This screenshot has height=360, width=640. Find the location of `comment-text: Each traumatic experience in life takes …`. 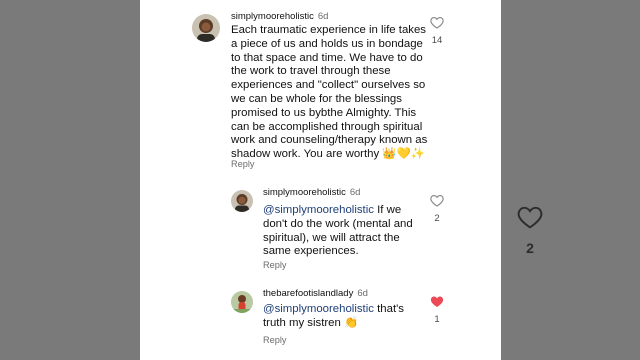

comment-text: Each traumatic experience in life takes … is located at coordinates (329, 92).